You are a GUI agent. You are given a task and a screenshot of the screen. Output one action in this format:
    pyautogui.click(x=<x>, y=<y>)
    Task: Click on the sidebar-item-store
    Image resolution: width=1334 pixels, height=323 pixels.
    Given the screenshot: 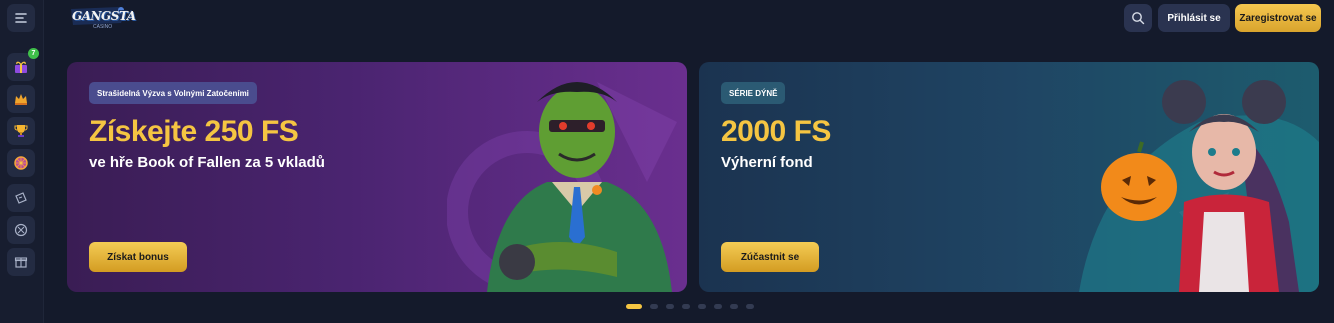 What is the action you would take?
    pyautogui.click(x=21, y=262)
    